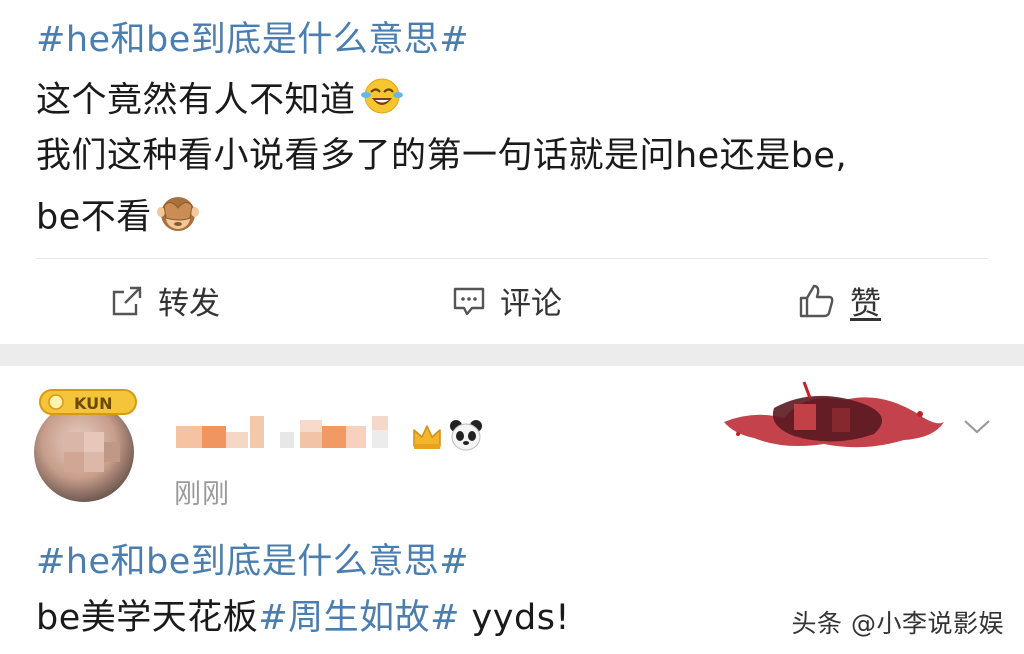 This screenshot has height=654, width=1024. I want to click on chevron-down-icon, so click(977, 429).